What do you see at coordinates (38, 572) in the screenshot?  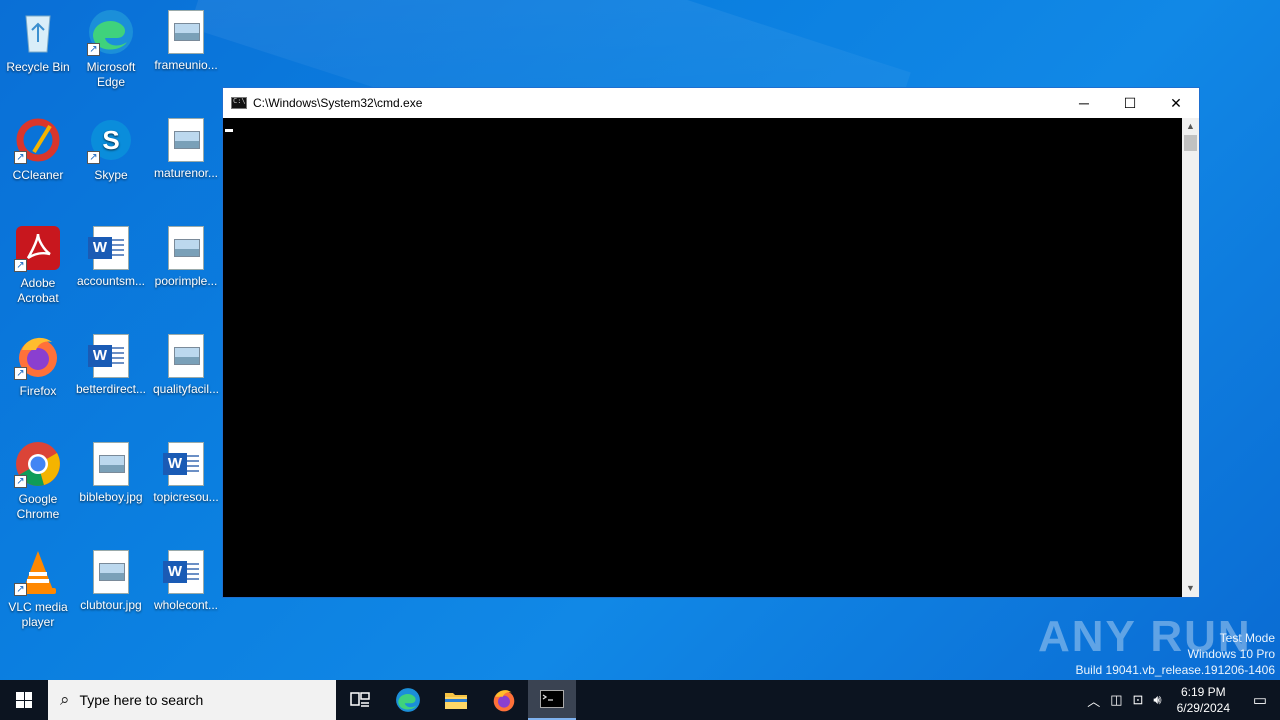 I see `vlc-icon: ↗` at bounding box center [38, 572].